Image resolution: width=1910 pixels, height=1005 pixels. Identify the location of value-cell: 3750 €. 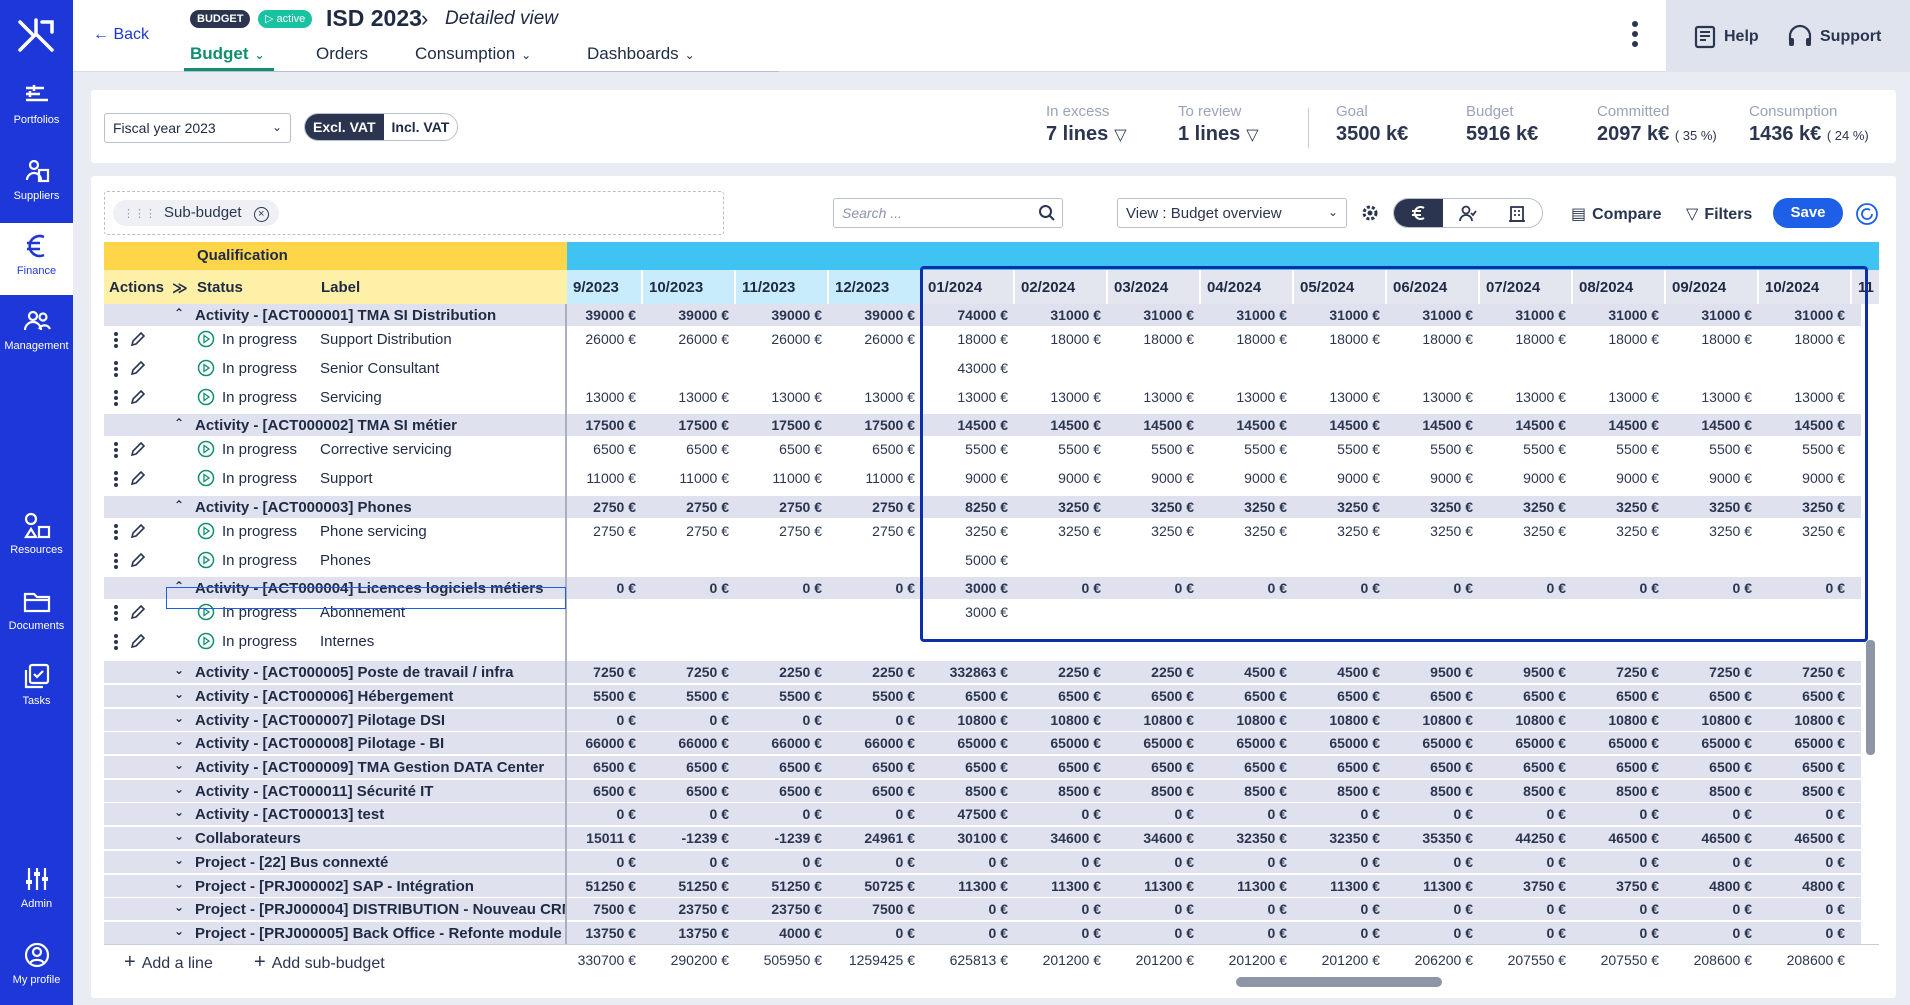
(1616, 886).